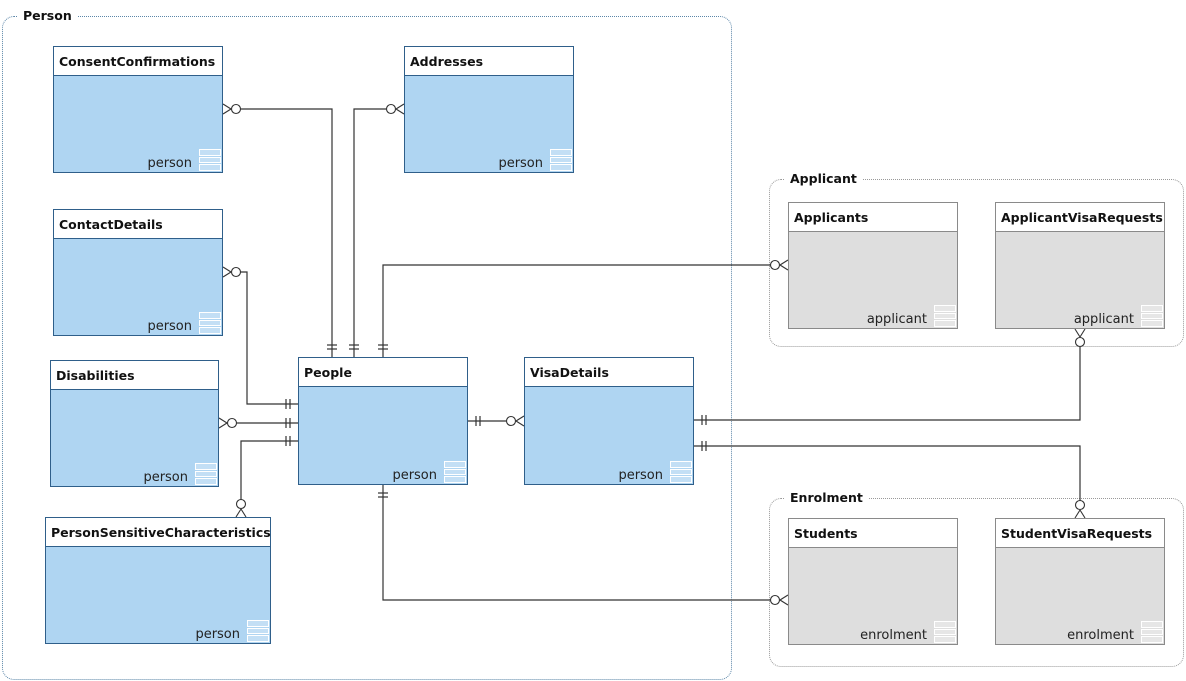 This screenshot has width=1186, height=681. Describe the element at coordinates (383, 421) in the screenshot. I see `table-people: People person` at that location.